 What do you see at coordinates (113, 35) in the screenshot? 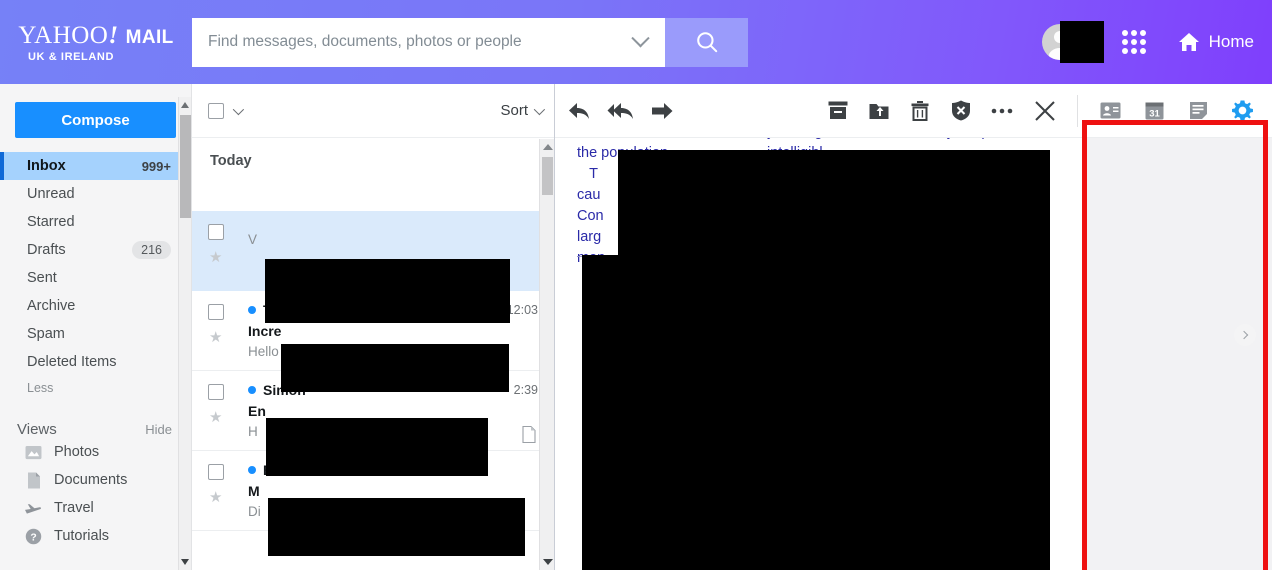
I see `logo-exclamation: !` at bounding box center [113, 35].